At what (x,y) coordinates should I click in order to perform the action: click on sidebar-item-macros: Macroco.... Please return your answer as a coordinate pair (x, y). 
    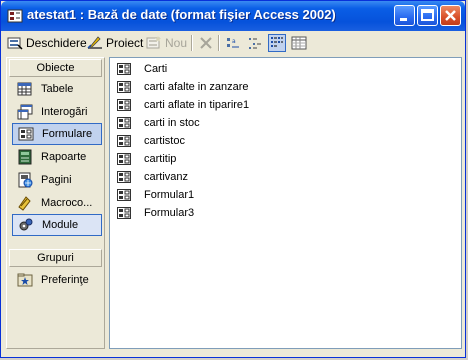
    Looking at the image, I should click on (57, 203).